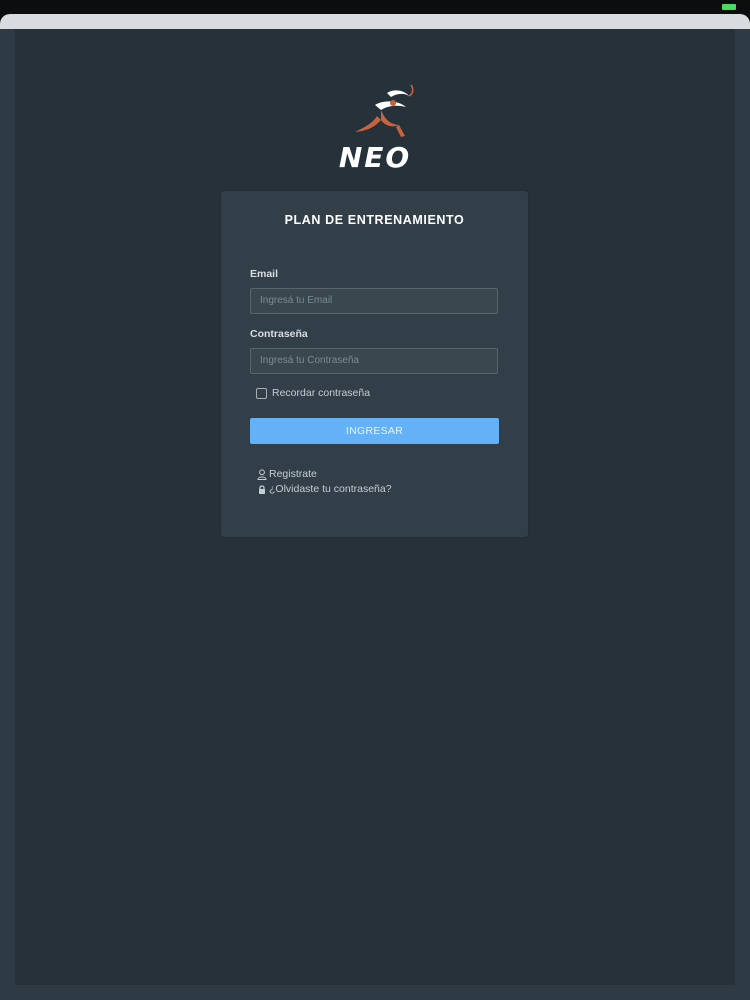  What do you see at coordinates (262, 474) in the screenshot?
I see `user-icon` at bounding box center [262, 474].